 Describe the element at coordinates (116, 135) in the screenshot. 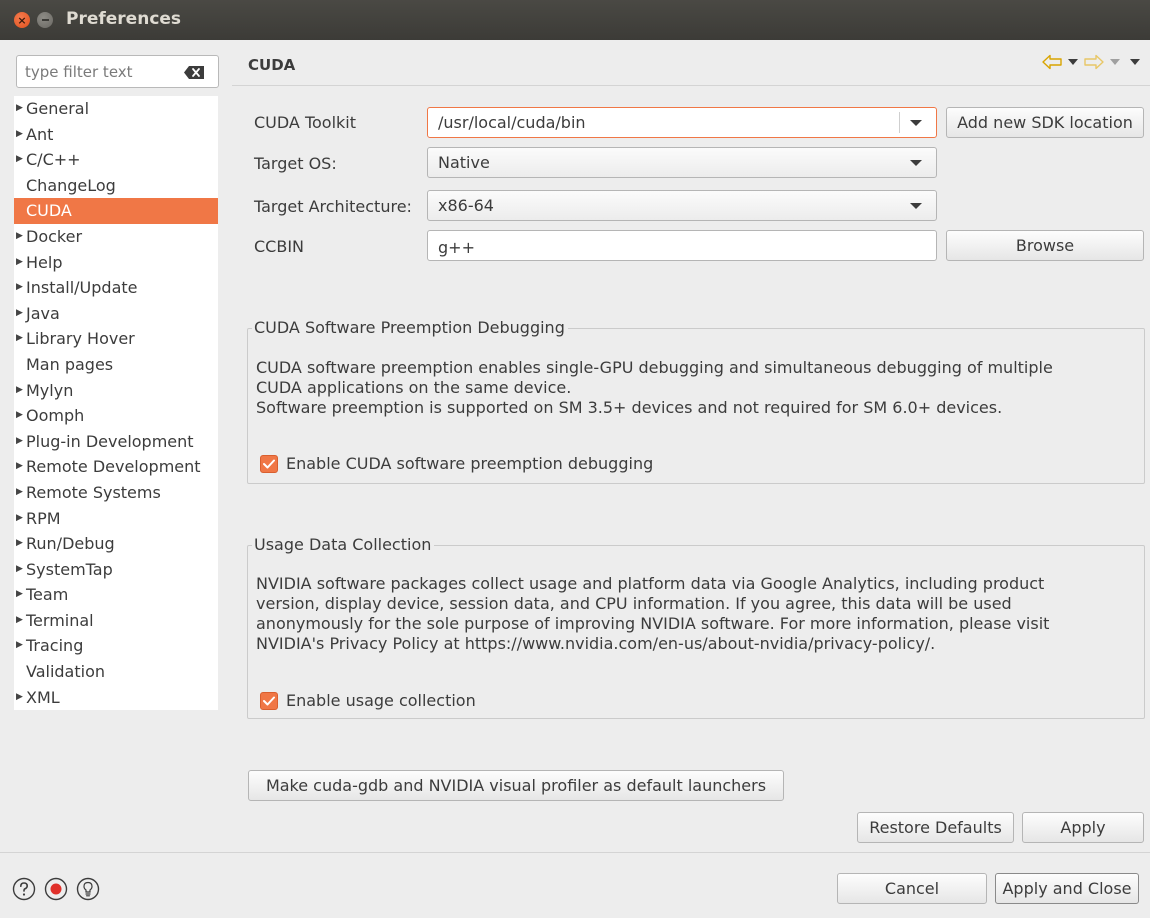

I see `sidebar-item-ant: ▶ Ant` at that location.